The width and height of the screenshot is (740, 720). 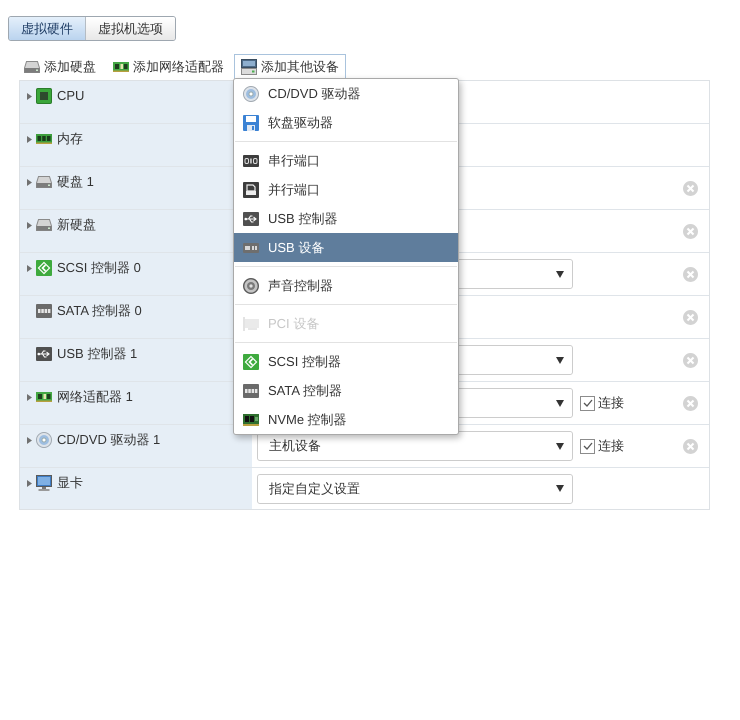 What do you see at coordinates (251, 420) in the screenshot?
I see `circuit-board-icon` at bounding box center [251, 420].